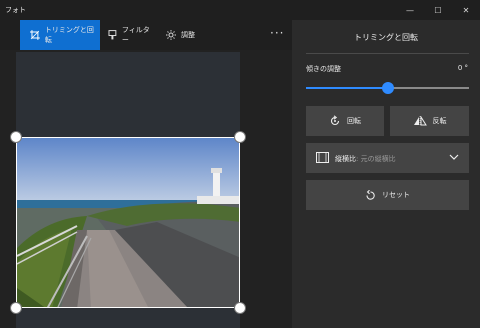 The height and width of the screenshot is (328, 480). Describe the element at coordinates (410, 10) in the screenshot. I see `minimize-button: —` at that location.